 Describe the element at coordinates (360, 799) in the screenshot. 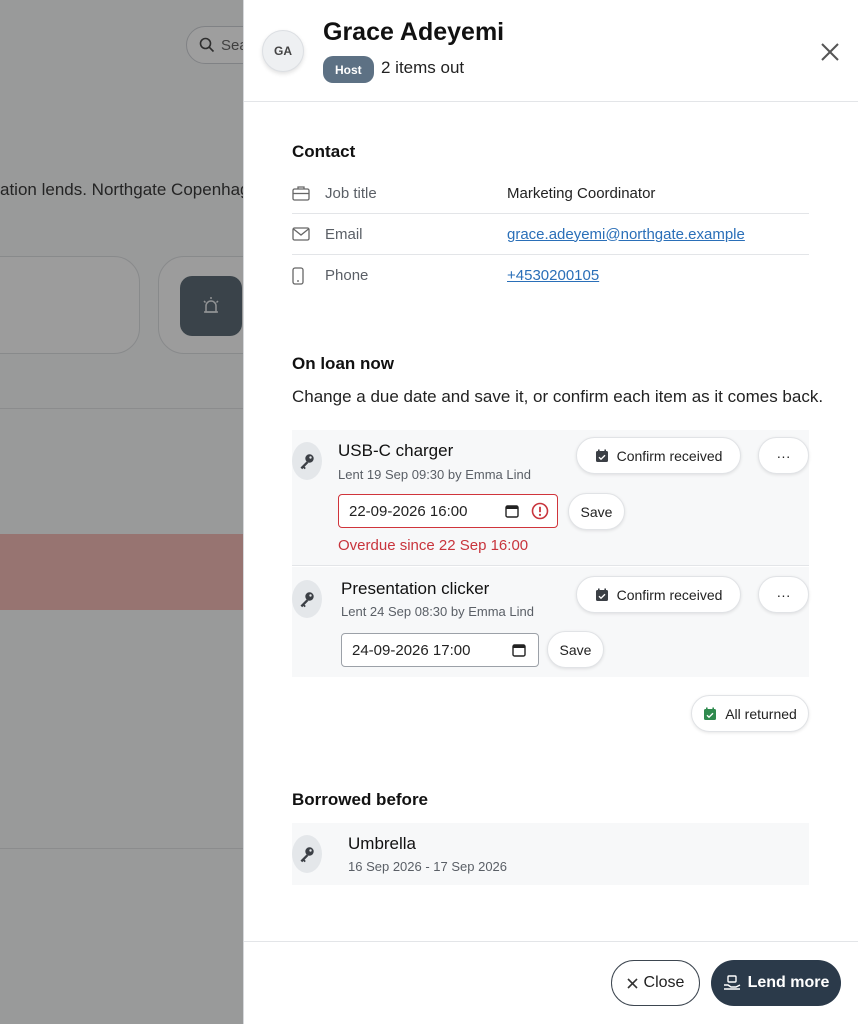

I see `history-section-title: Borrowed before` at that location.